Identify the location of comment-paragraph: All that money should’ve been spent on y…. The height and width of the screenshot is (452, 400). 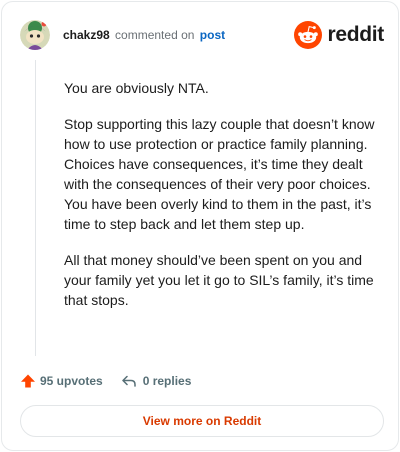
(219, 280).